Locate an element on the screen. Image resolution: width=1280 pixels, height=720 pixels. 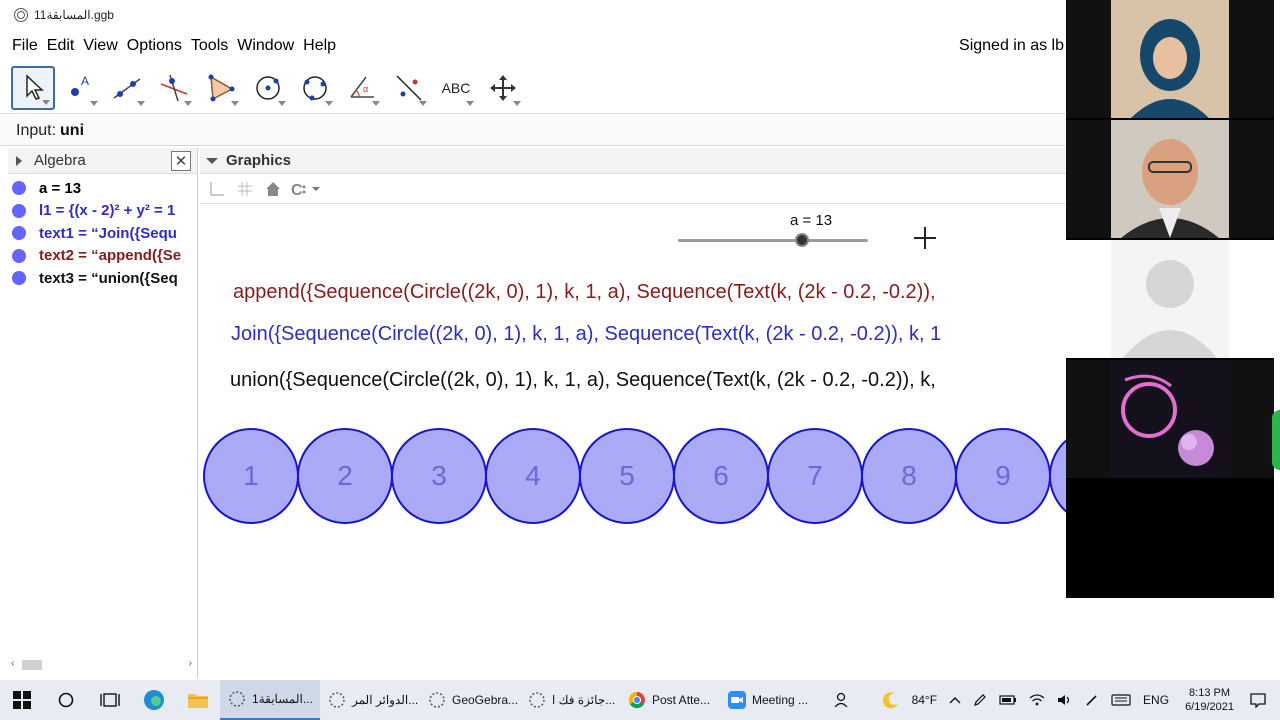
participant-avatar is located at coordinates (1170, 59).